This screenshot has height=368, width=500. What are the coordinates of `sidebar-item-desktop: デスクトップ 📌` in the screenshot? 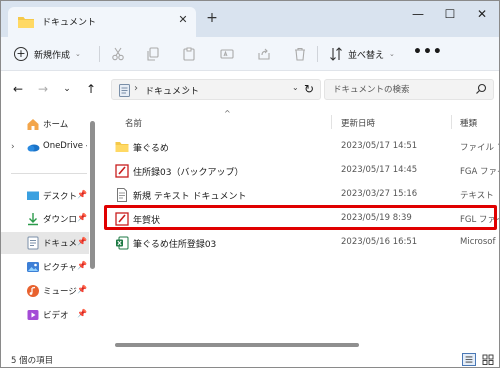 It's located at (45, 196).